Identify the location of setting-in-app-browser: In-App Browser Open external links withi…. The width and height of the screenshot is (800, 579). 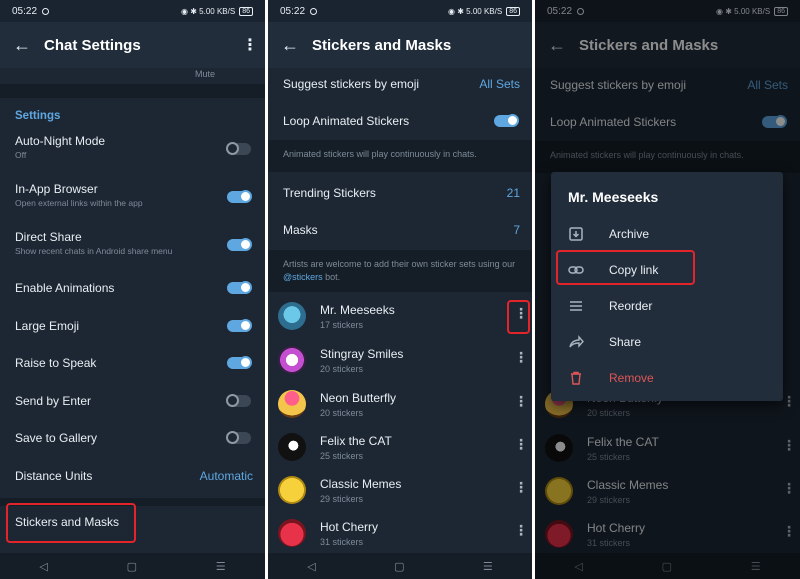
(132, 197).